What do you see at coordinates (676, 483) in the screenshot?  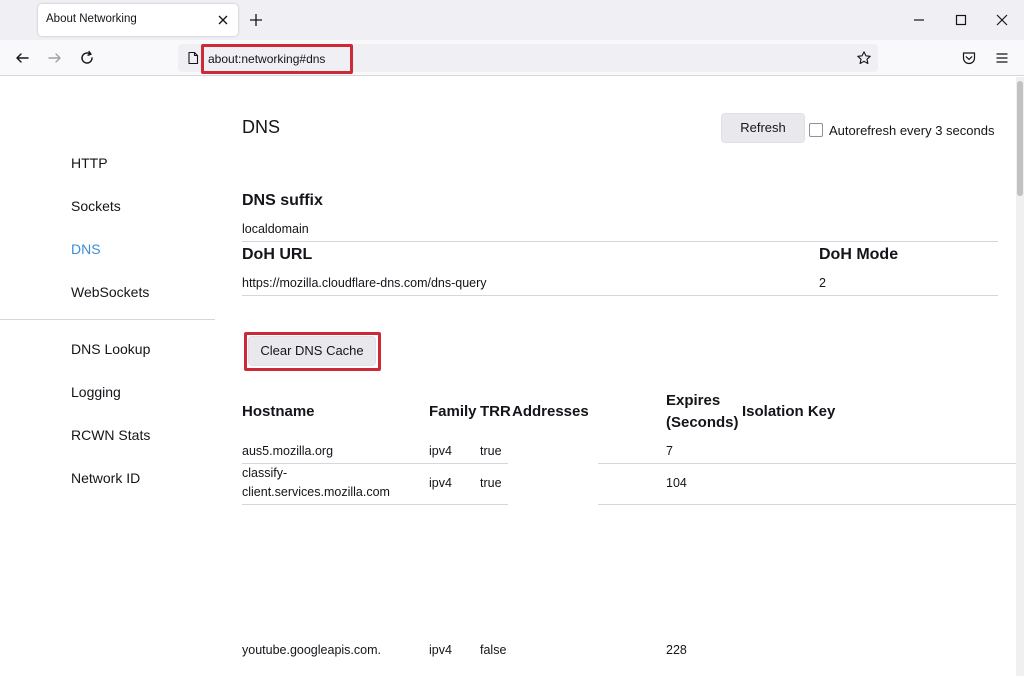 I see `expires-cell: 104` at bounding box center [676, 483].